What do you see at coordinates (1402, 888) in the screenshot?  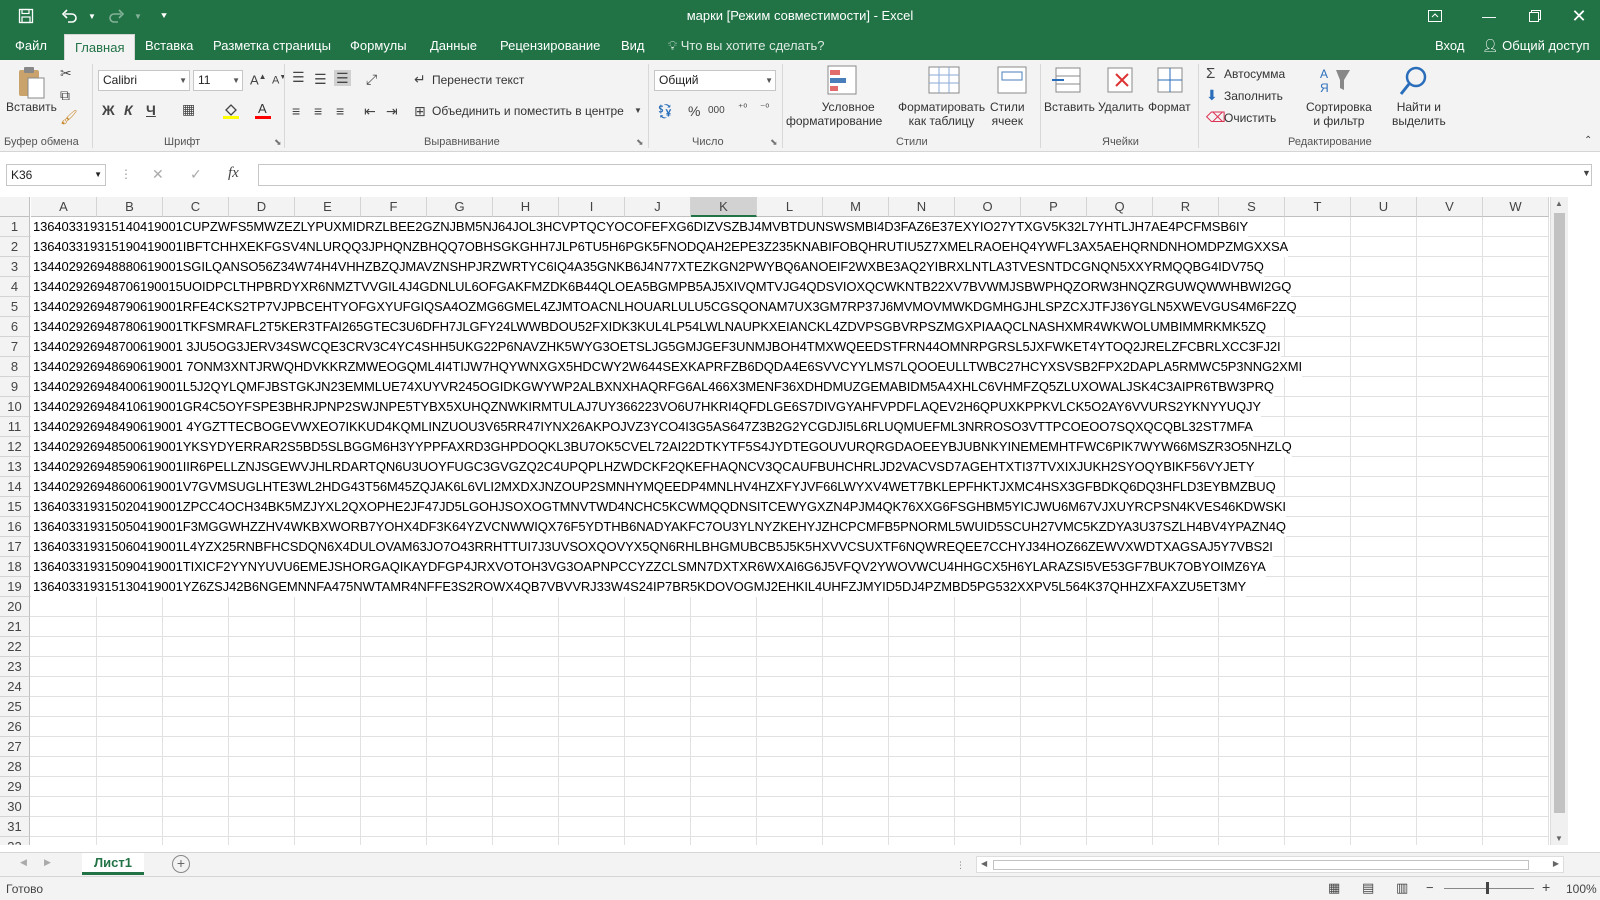 I see `page-break-view-icon: ▥` at bounding box center [1402, 888].